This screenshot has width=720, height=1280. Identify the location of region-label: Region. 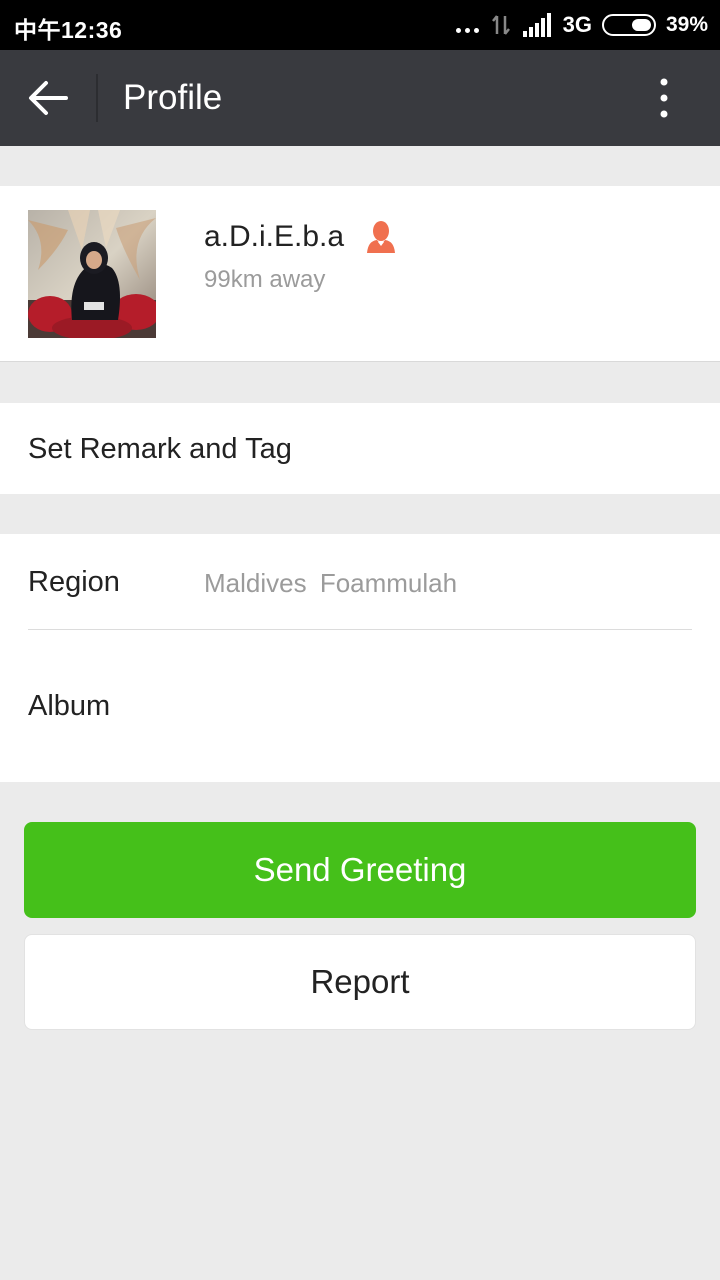
(74, 582).